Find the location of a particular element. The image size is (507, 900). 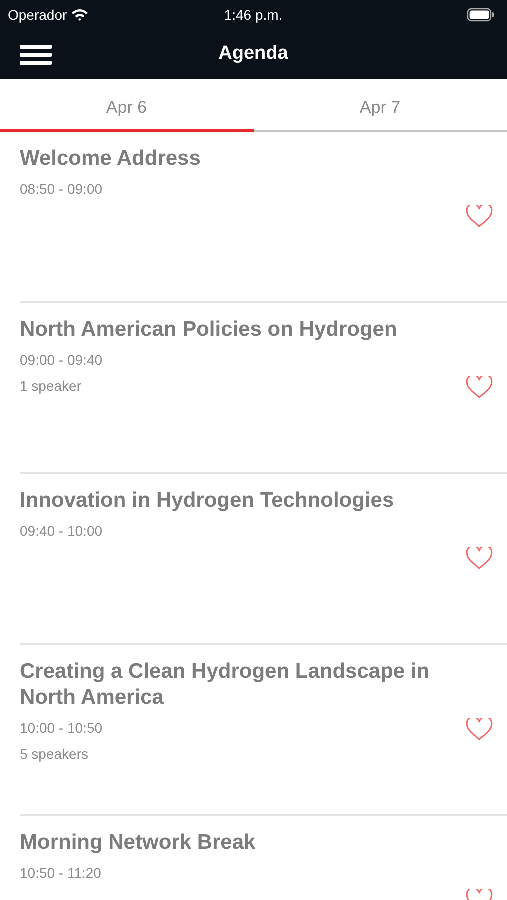

session-title: Welcome Address is located at coordinates (111, 159).